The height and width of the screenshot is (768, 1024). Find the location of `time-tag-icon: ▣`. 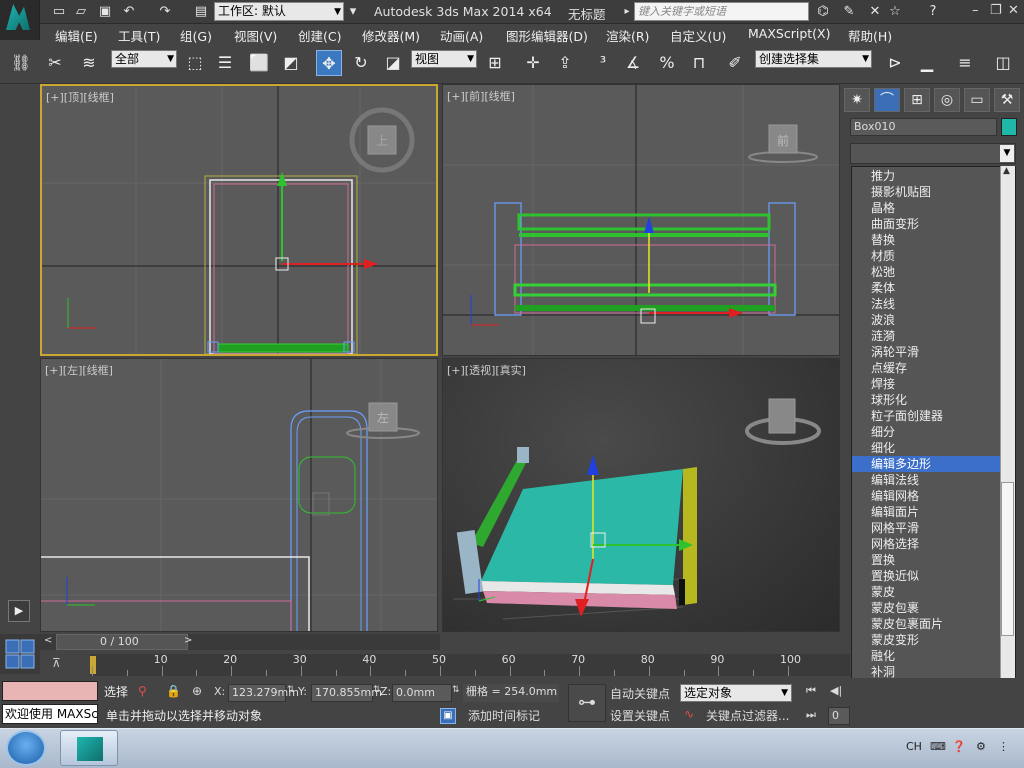

time-tag-icon: ▣ is located at coordinates (448, 716).